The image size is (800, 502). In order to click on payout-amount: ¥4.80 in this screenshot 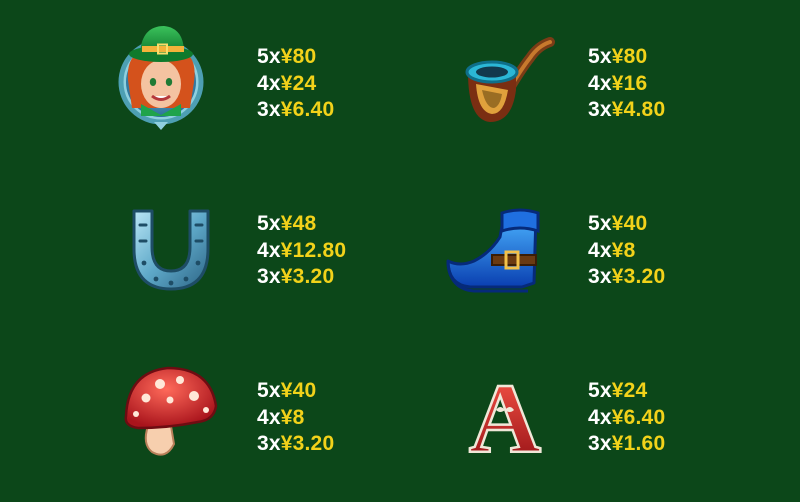, I will do `click(638, 109)`.